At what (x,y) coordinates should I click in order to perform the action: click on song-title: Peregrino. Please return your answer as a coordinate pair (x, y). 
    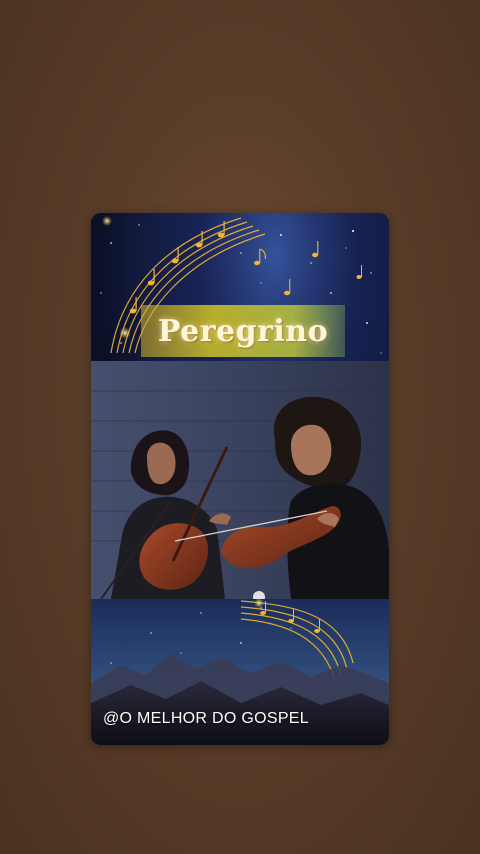
    Looking at the image, I should click on (243, 331).